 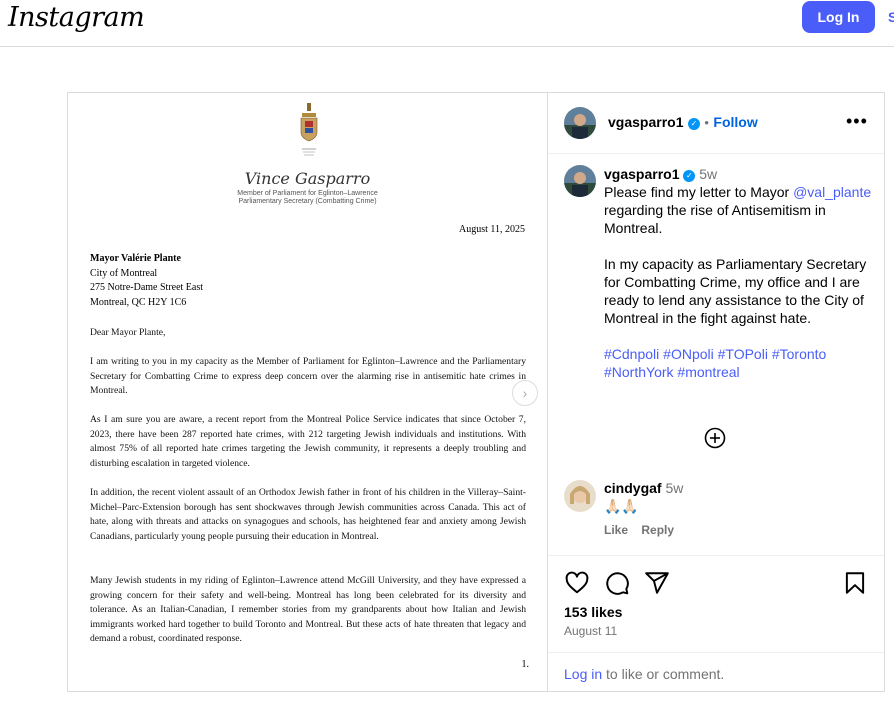 I want to click on like-comment-button: Like, so click(x=616, y=530).